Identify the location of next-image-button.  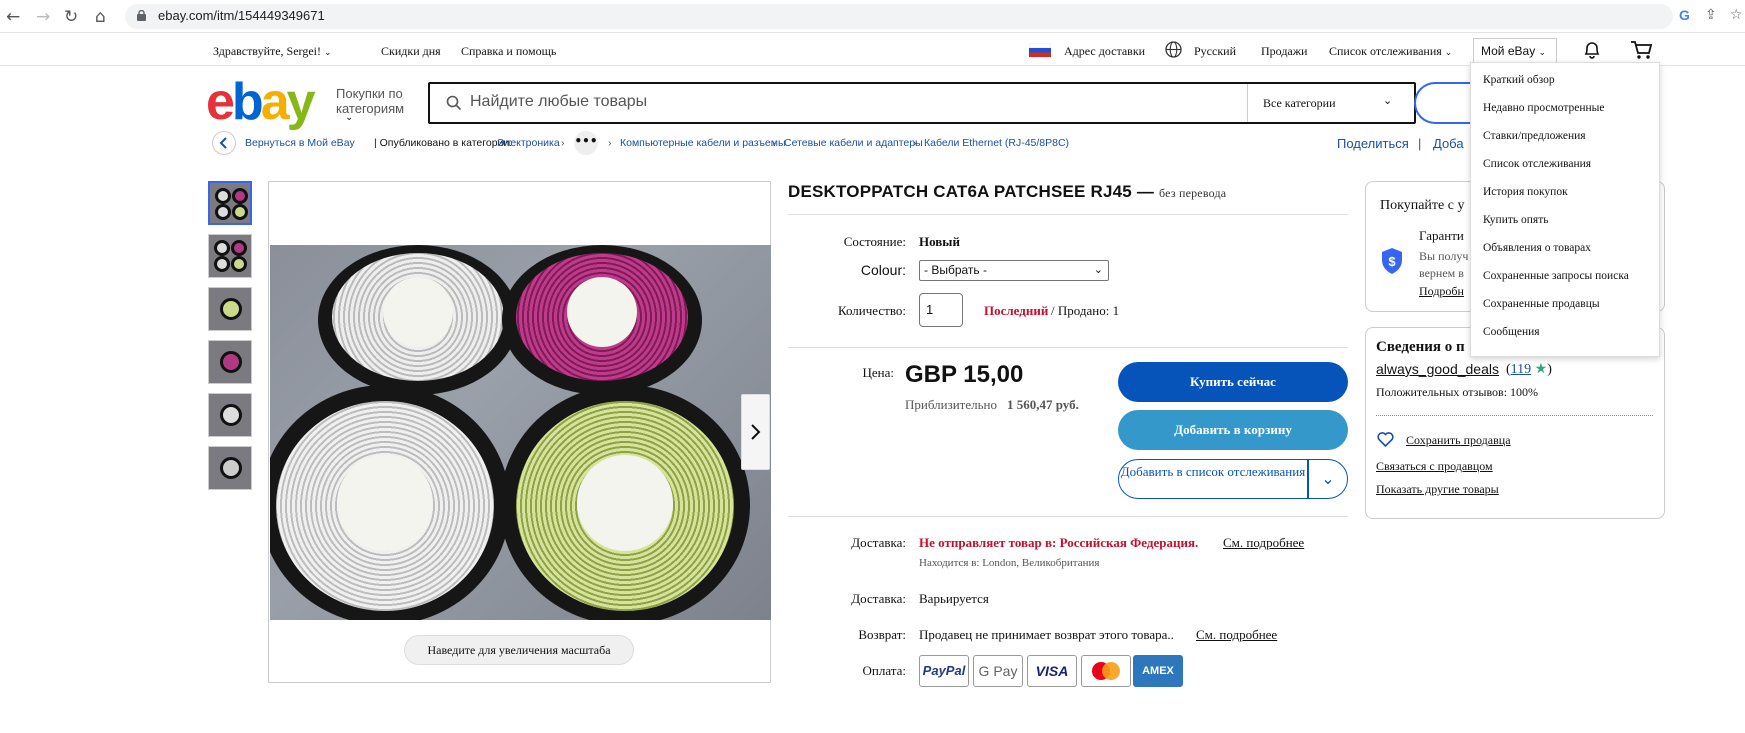
(755, 432).